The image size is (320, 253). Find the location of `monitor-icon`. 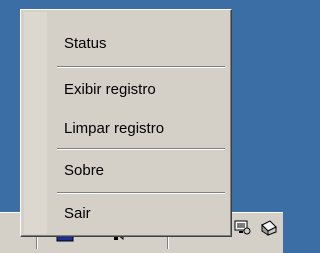

monitor-icon is located at coordinates (242, 228).